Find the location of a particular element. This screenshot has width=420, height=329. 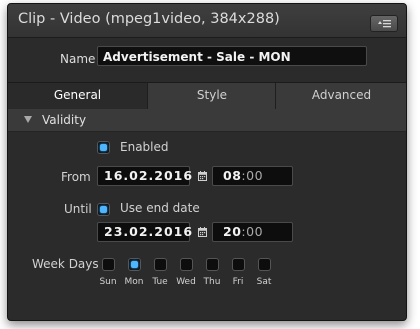

week-days-label: Week Days is located at coordinates (65, 264).